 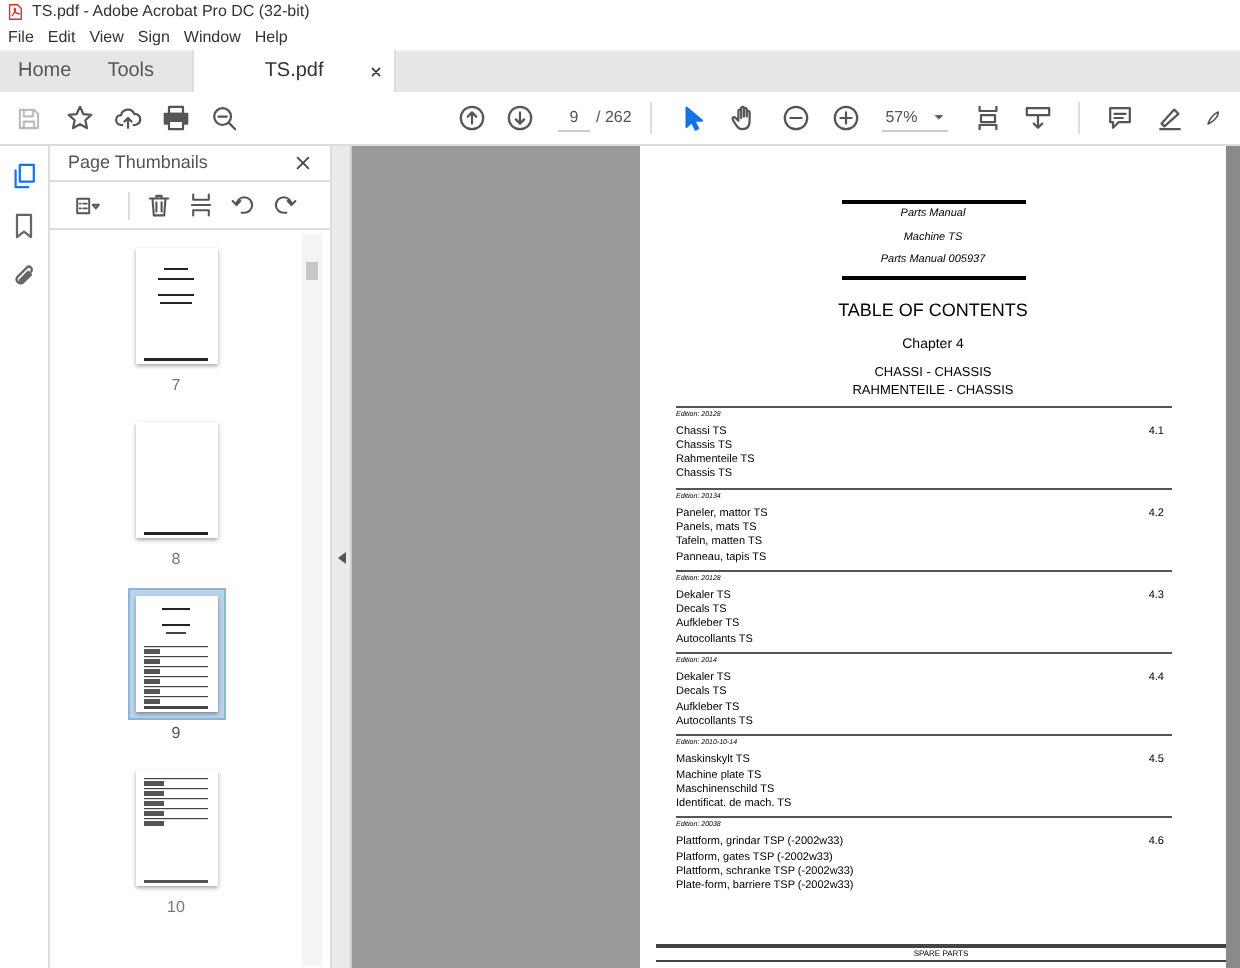 What do you see at coordinates (933, 309) in the screenshot?
I see `heading: TABLE OF CONTENTS` at bounding box center [933, 309].